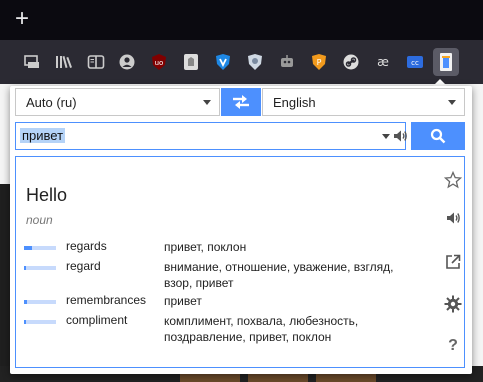 The height and width of the screenshot is (382, 483). I want to click on entry-term: compliment, so click(97, 320).